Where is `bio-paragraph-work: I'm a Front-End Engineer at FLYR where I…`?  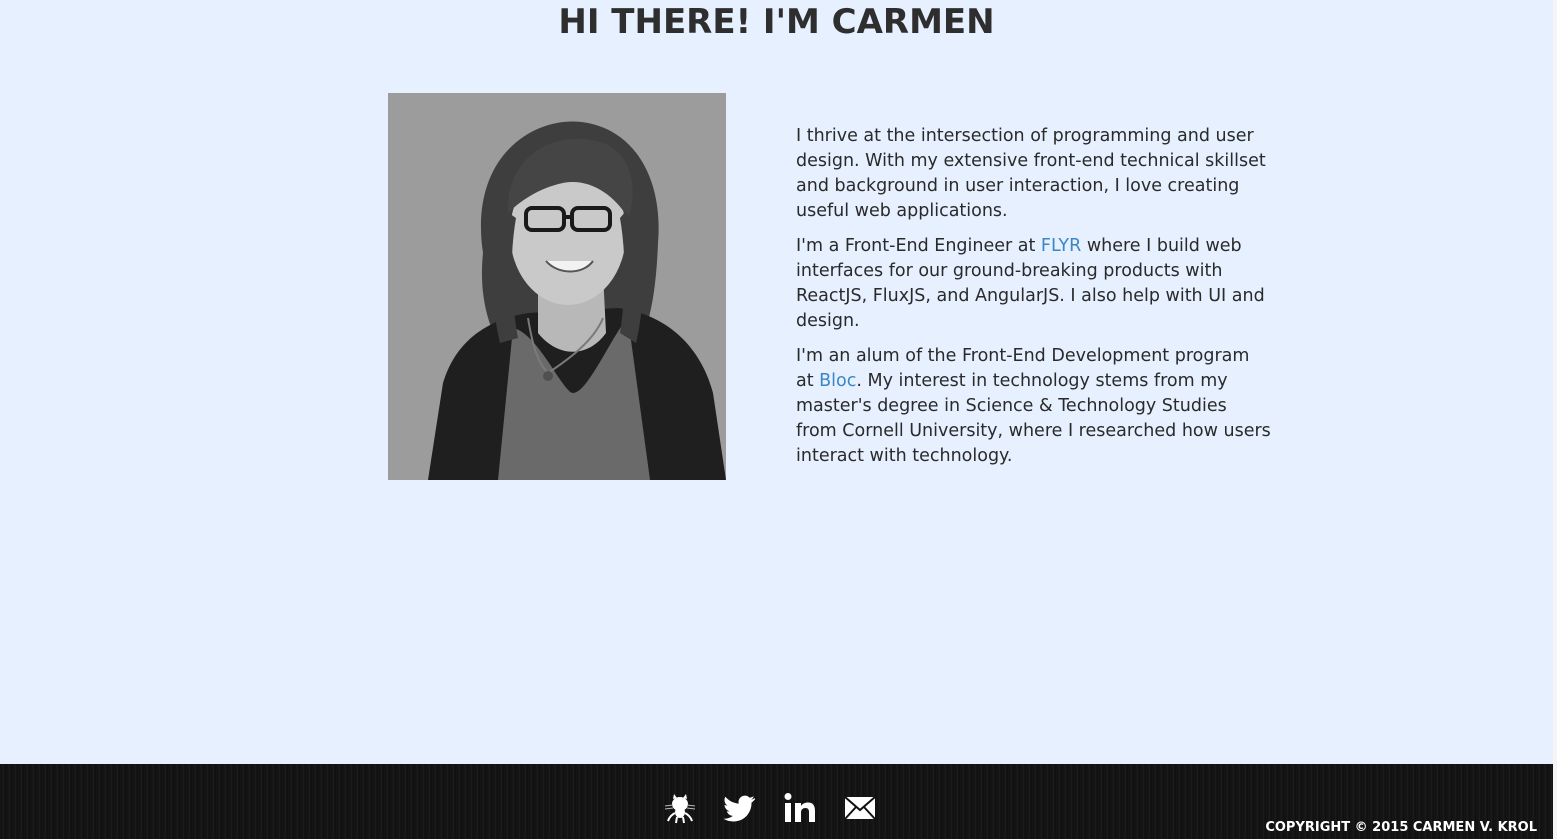 bio-paragraph-work: I'm a Front-End Engineer at FLYR where I… is located at coordinates (1034, 284).